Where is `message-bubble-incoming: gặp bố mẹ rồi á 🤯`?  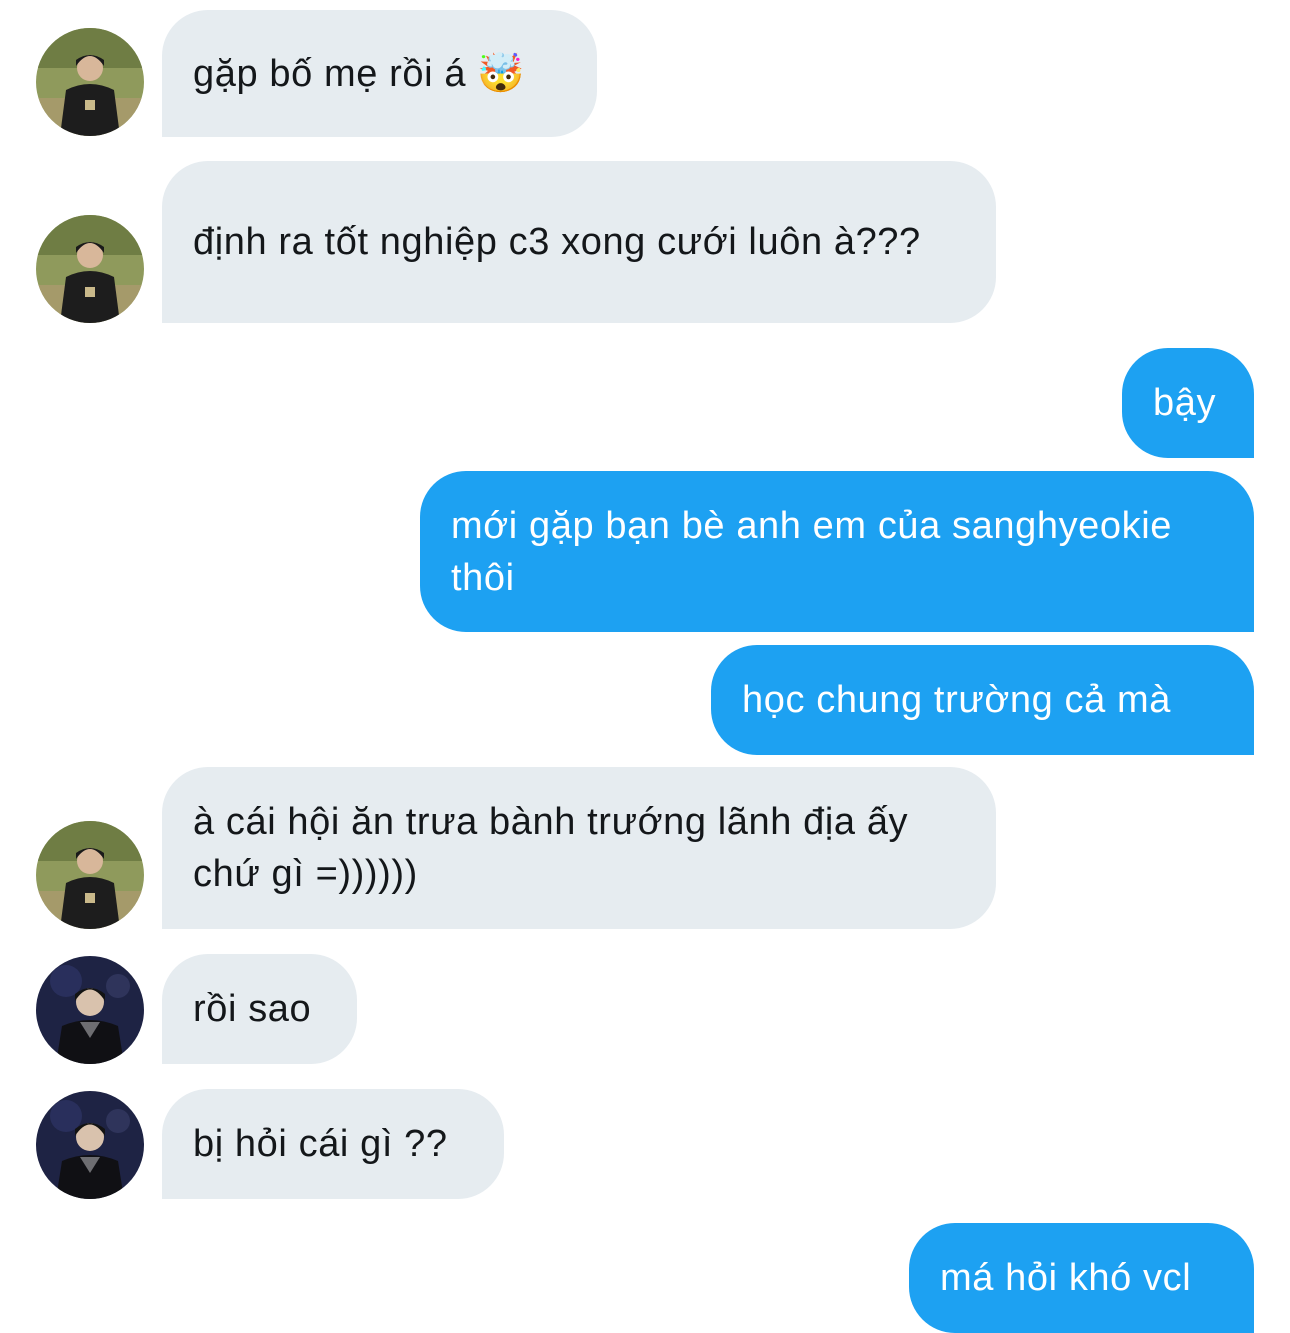 message-bubble-incoming: gặp bố mẹ rồi á 🤯 is located at coordinates (379, 73).